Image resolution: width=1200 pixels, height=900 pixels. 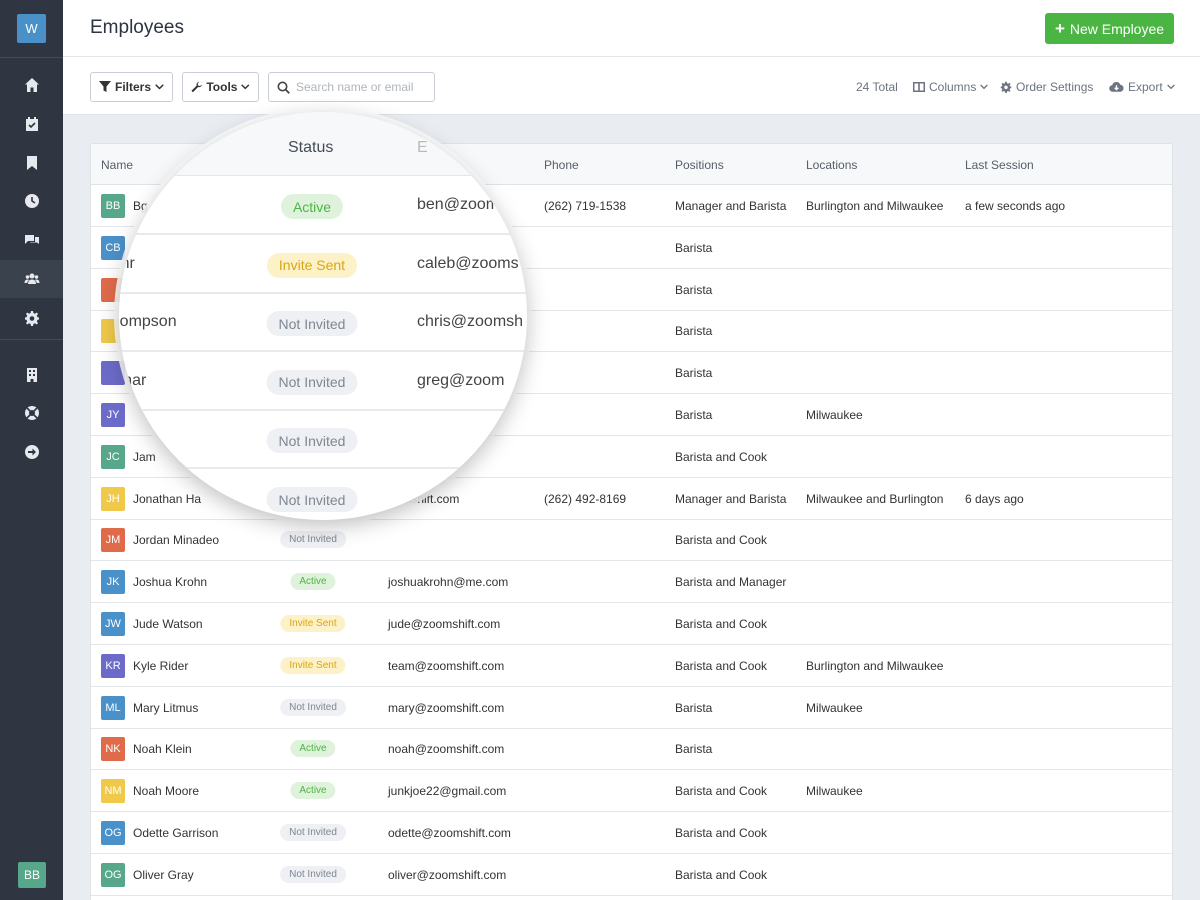 What do you see at coordinates (31, 375) in the screenshot?
I see `sidebar-item-company` at bounding box center [31, 375].